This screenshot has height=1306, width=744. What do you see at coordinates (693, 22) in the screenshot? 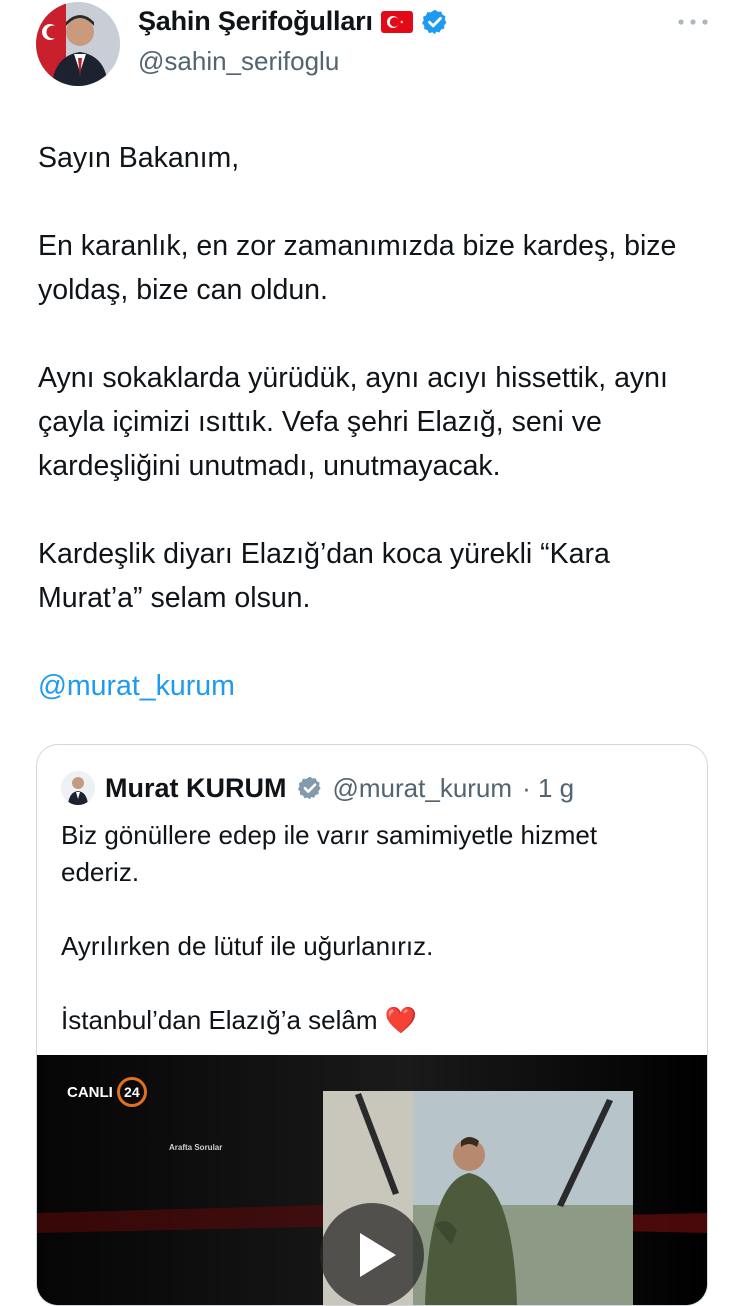
I see `more-options-icon` at bounding box center [693, 22].